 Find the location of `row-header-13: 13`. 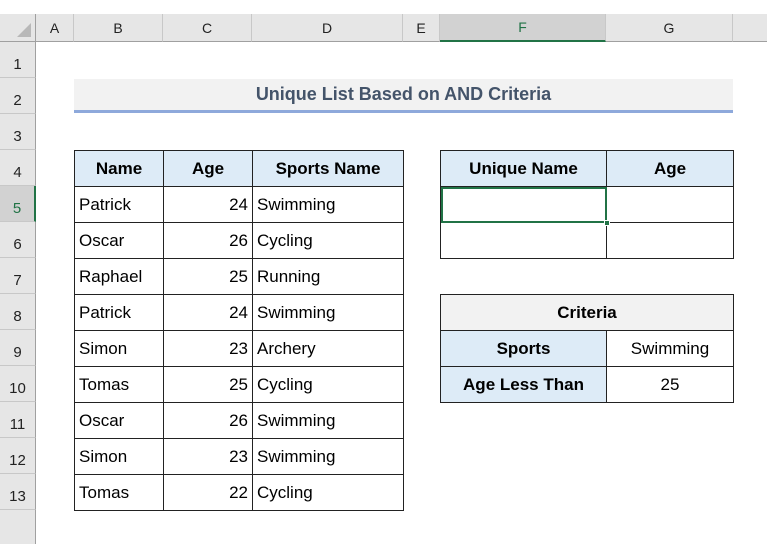

row-header-13: 13 is located at coordinates (18, 492).